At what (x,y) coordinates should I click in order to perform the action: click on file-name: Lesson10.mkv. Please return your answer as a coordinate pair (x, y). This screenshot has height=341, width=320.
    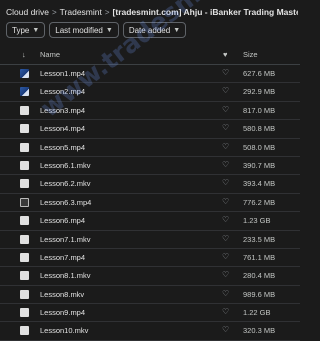
    Looking at the image, I should click on (64, 331).